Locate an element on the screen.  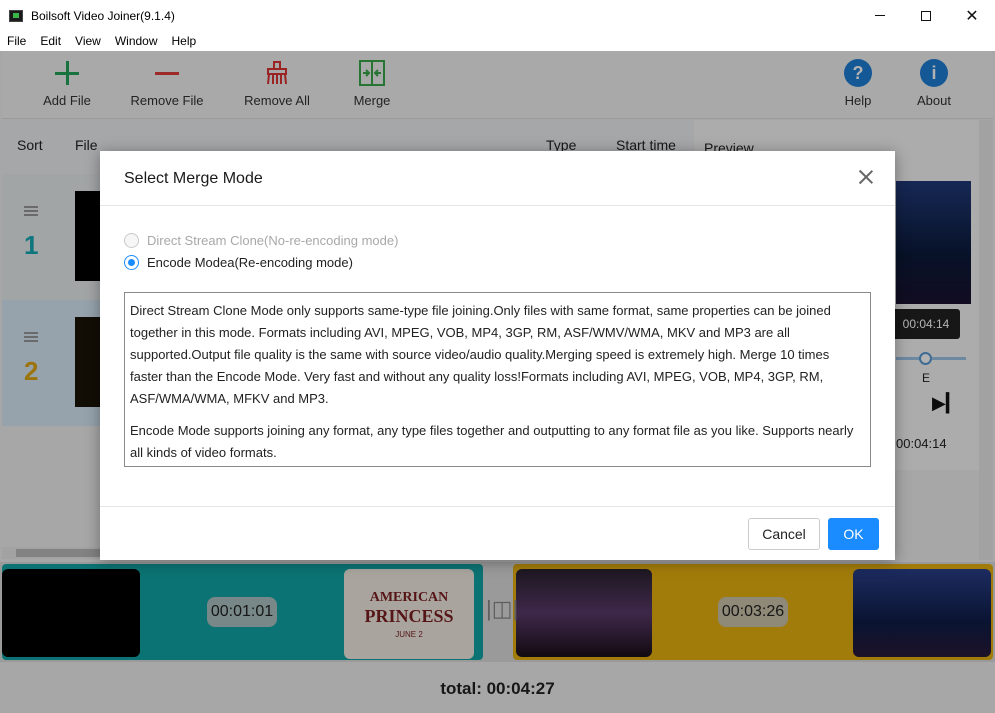
app-icon is located at coordinates (16, 15).